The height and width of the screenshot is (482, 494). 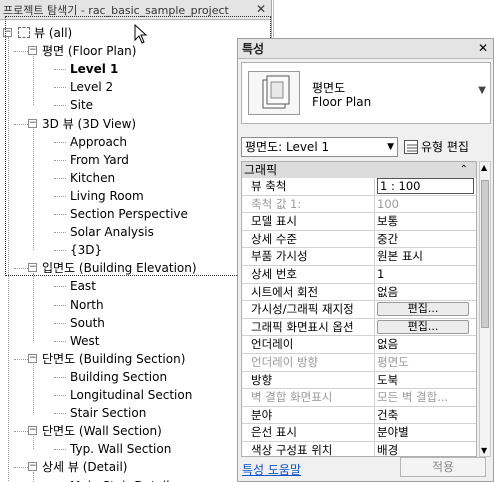 I want to click on property-value: 중간, so click(x=425, y=239).